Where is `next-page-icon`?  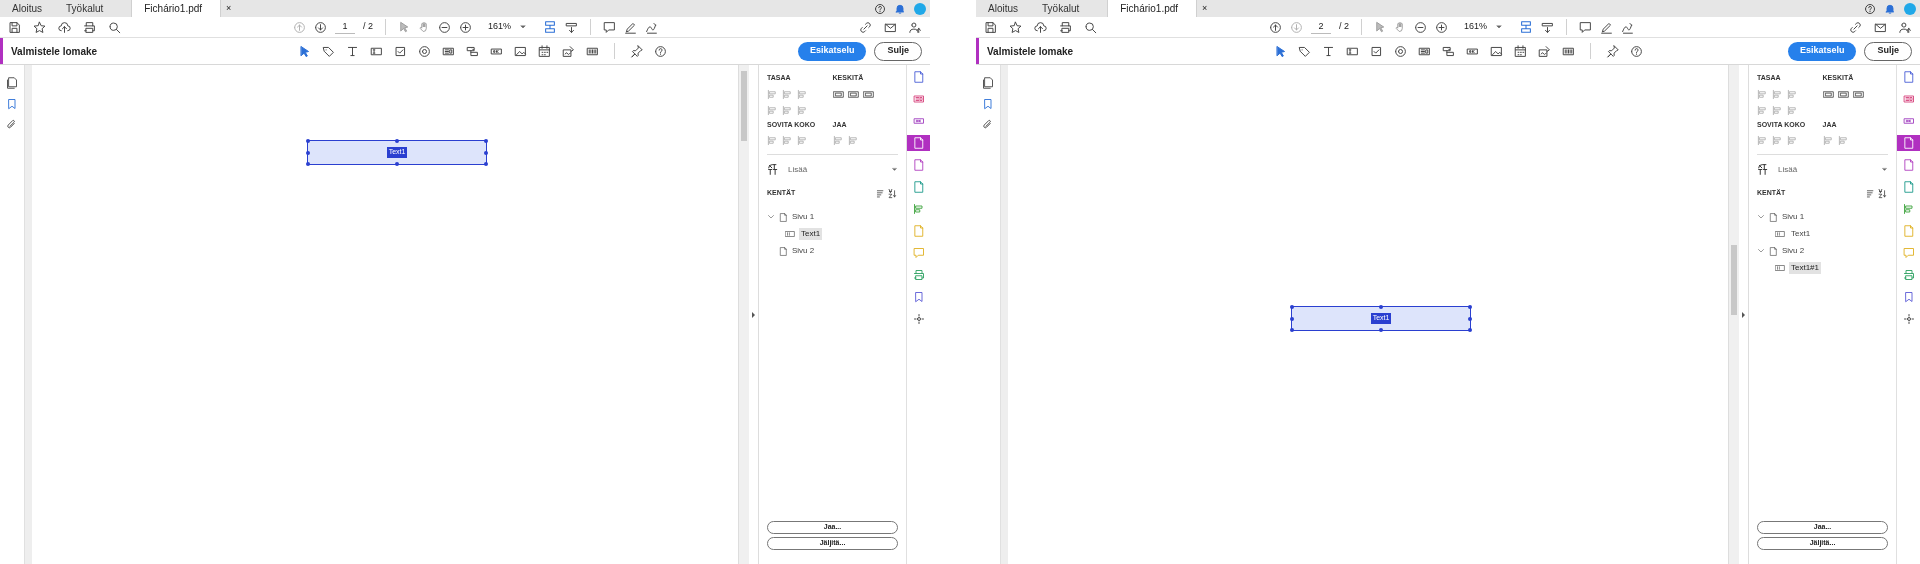 next-page-icon is located at coordinates (320, 27).